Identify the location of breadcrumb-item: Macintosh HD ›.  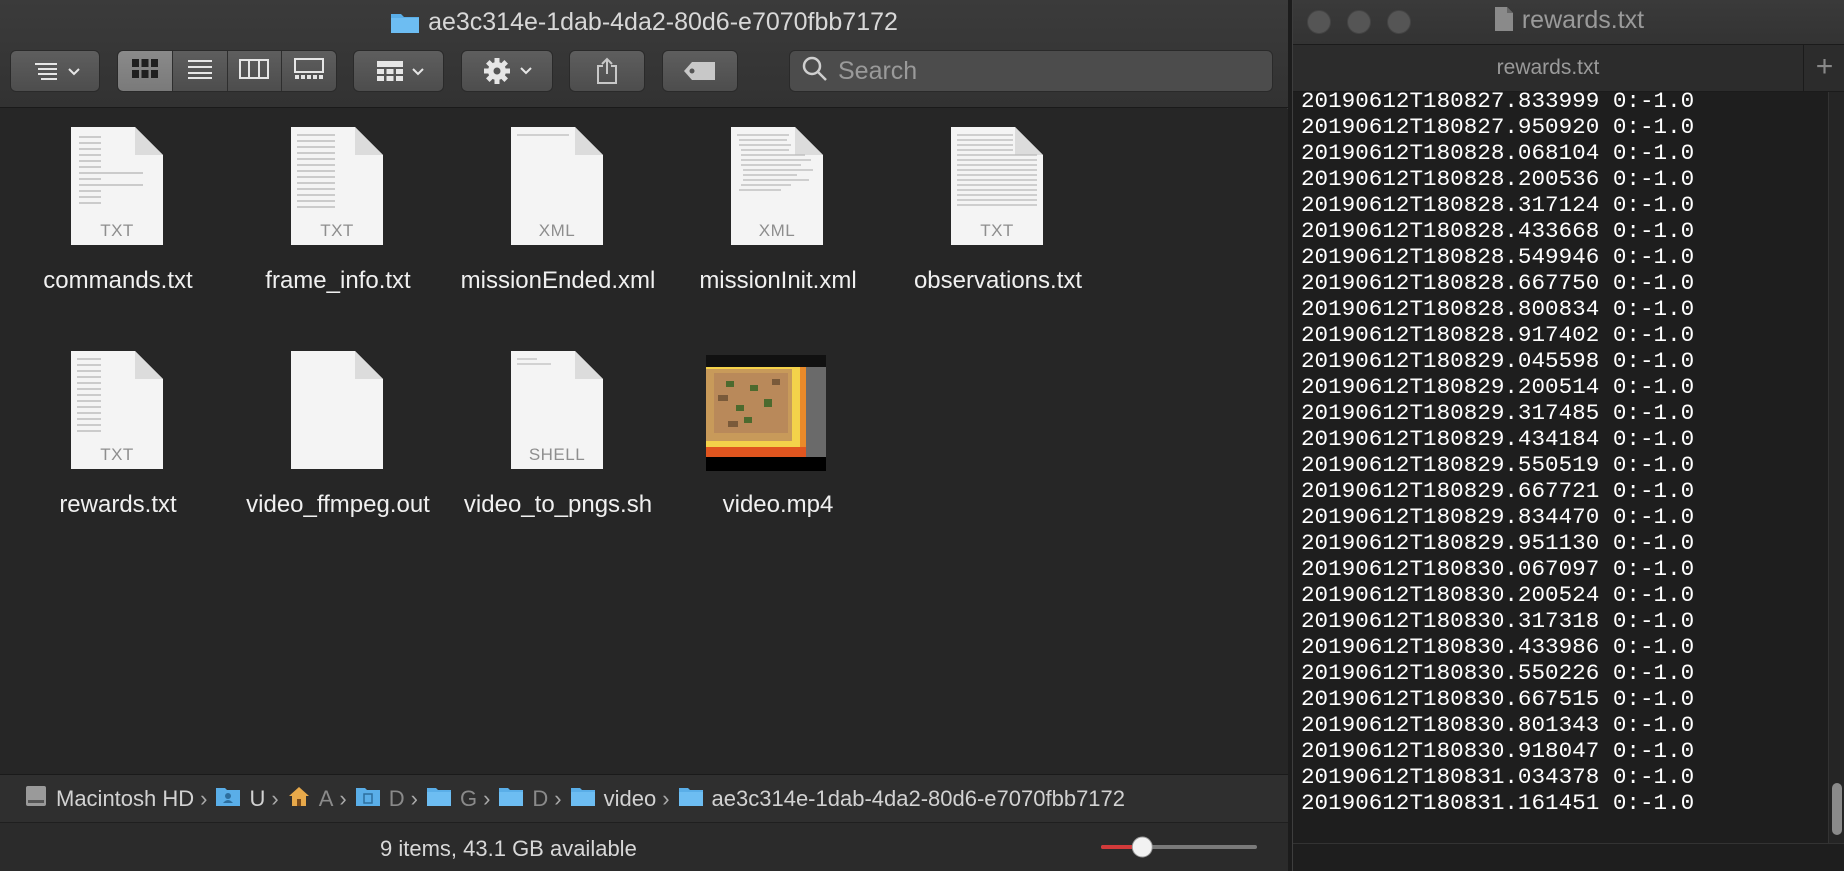
(119, 799).